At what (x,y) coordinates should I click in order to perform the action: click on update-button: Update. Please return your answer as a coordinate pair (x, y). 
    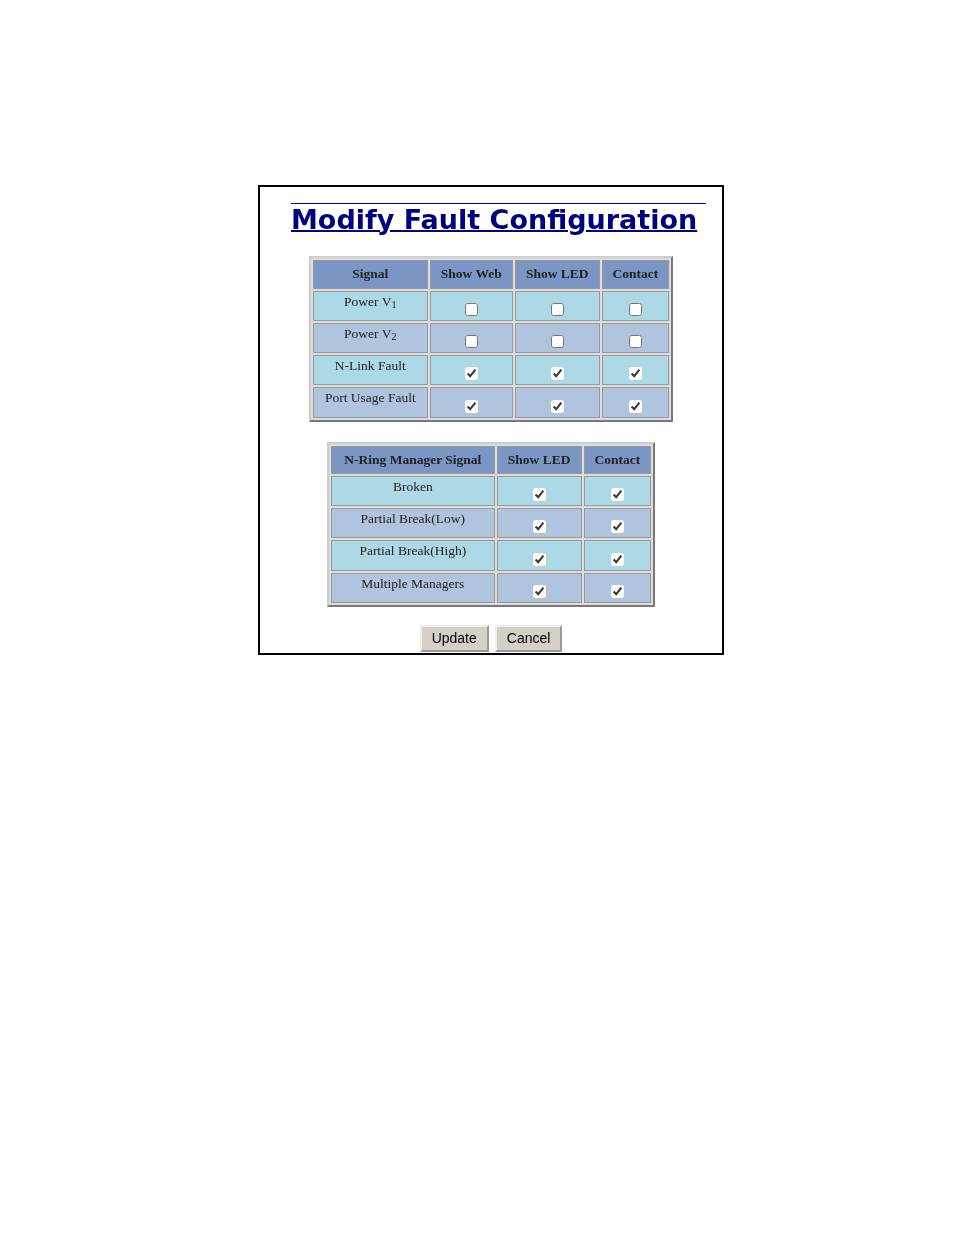
    Looking at the image, I should click on (454, 638).